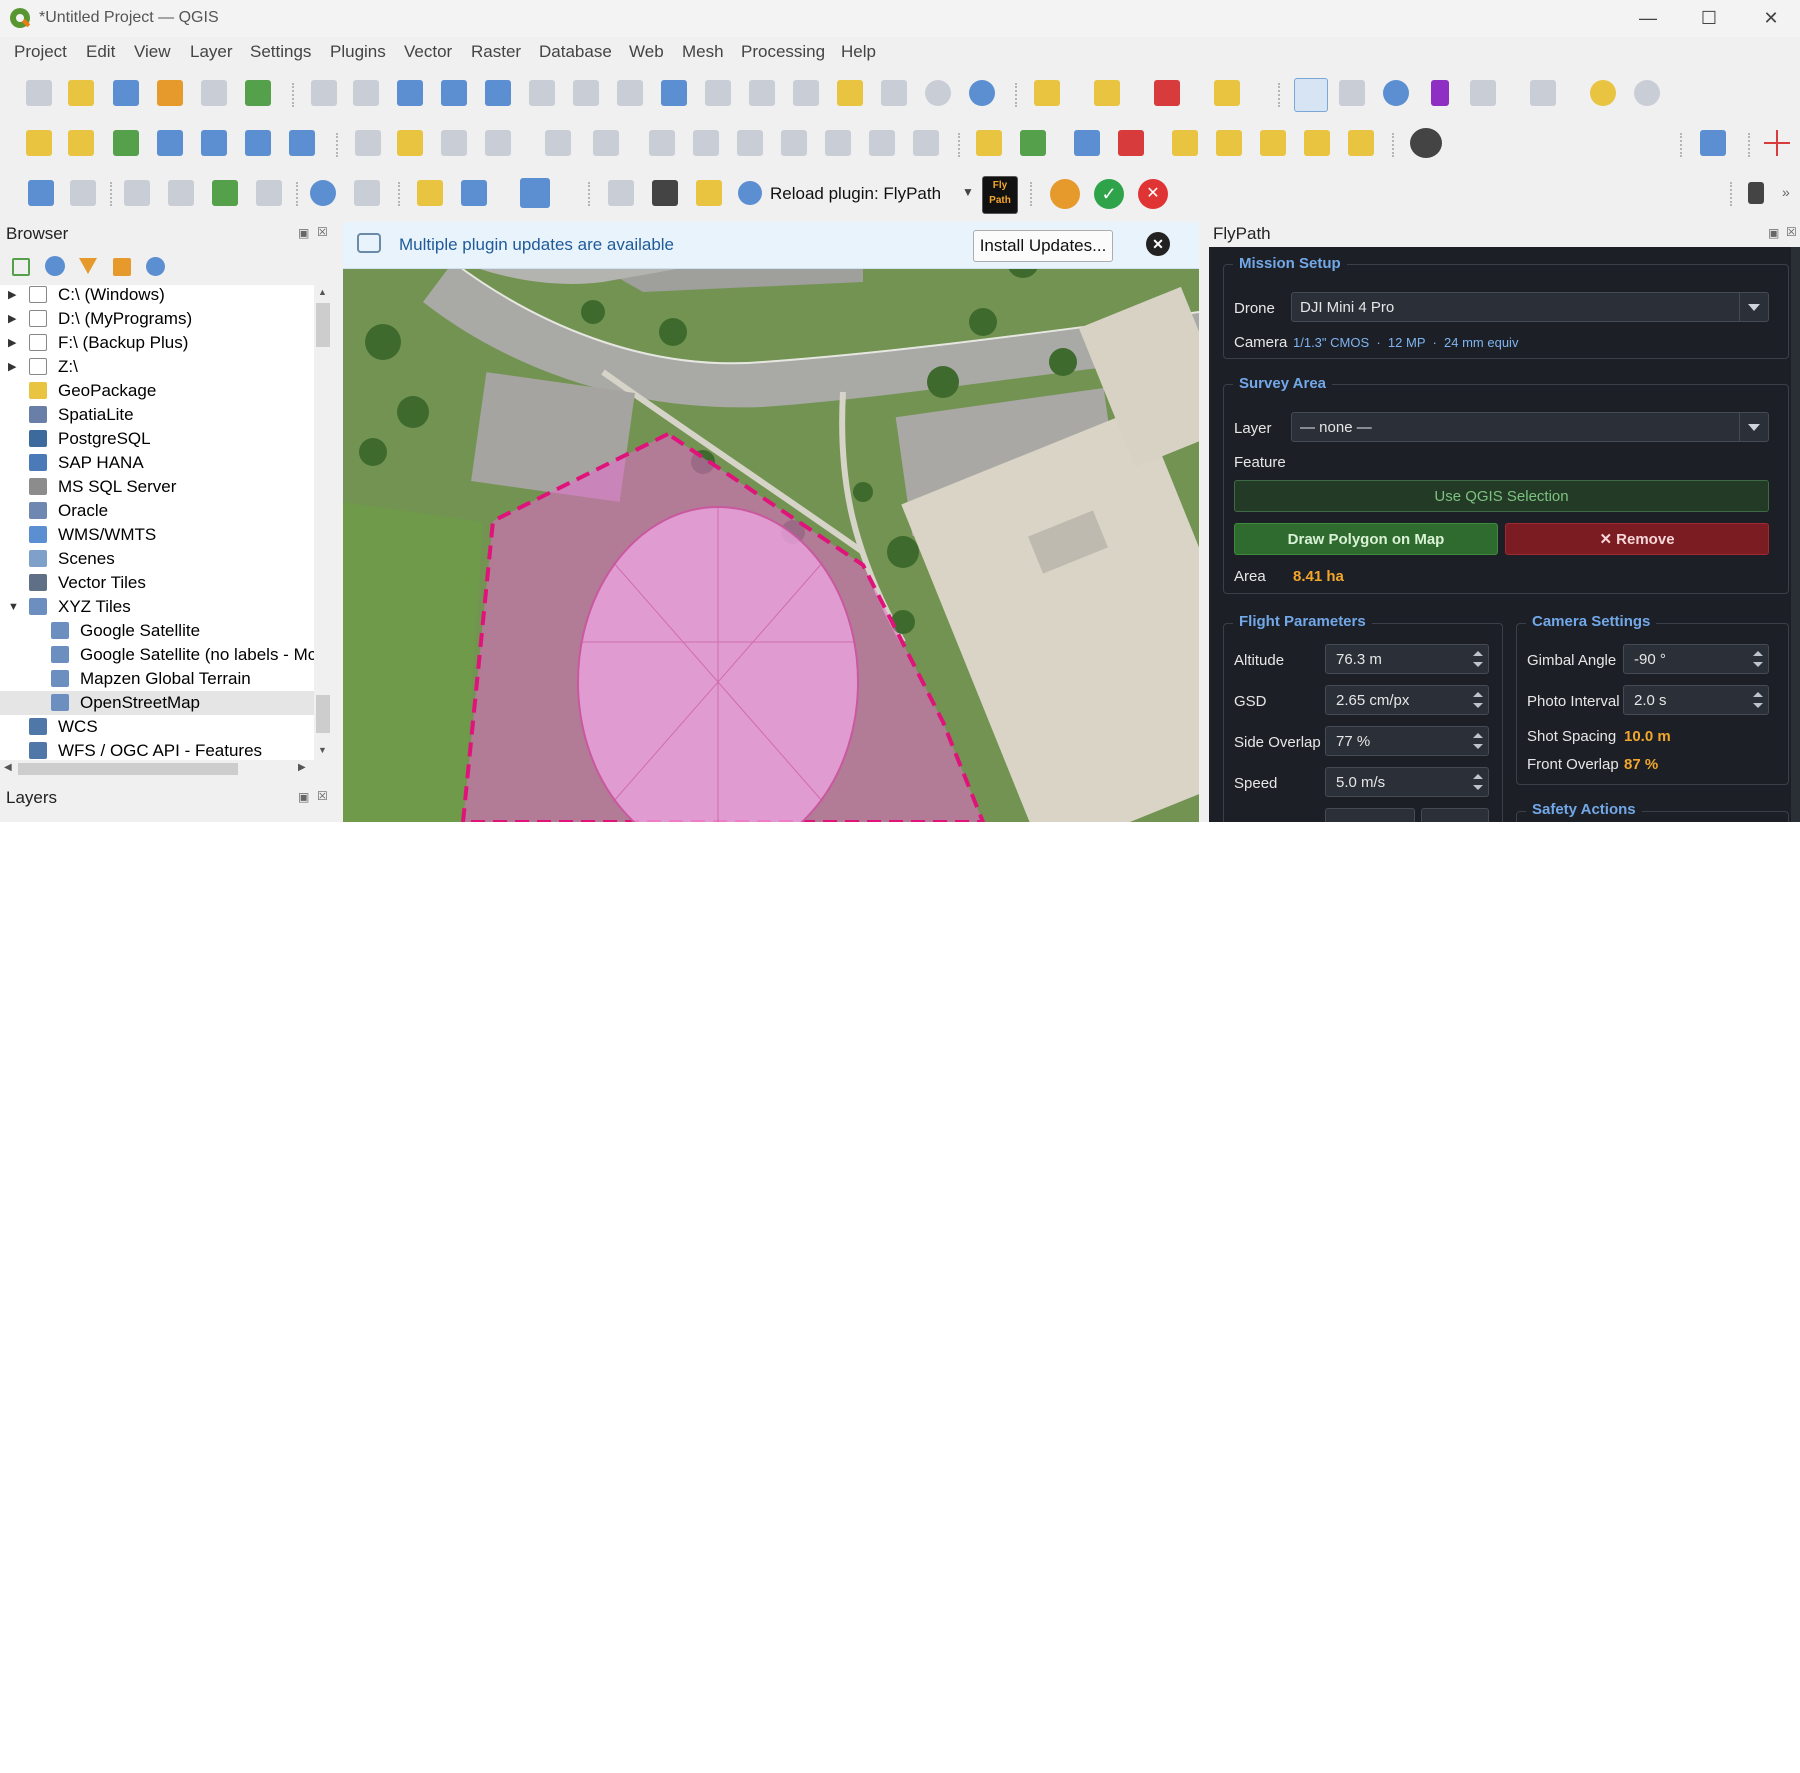 This screenshot has height=1773, width=1800. What do you see at coordinates (280, 52) in the screenshot?
I see `menu-settings: Settings` at bounding box center [280, 52].